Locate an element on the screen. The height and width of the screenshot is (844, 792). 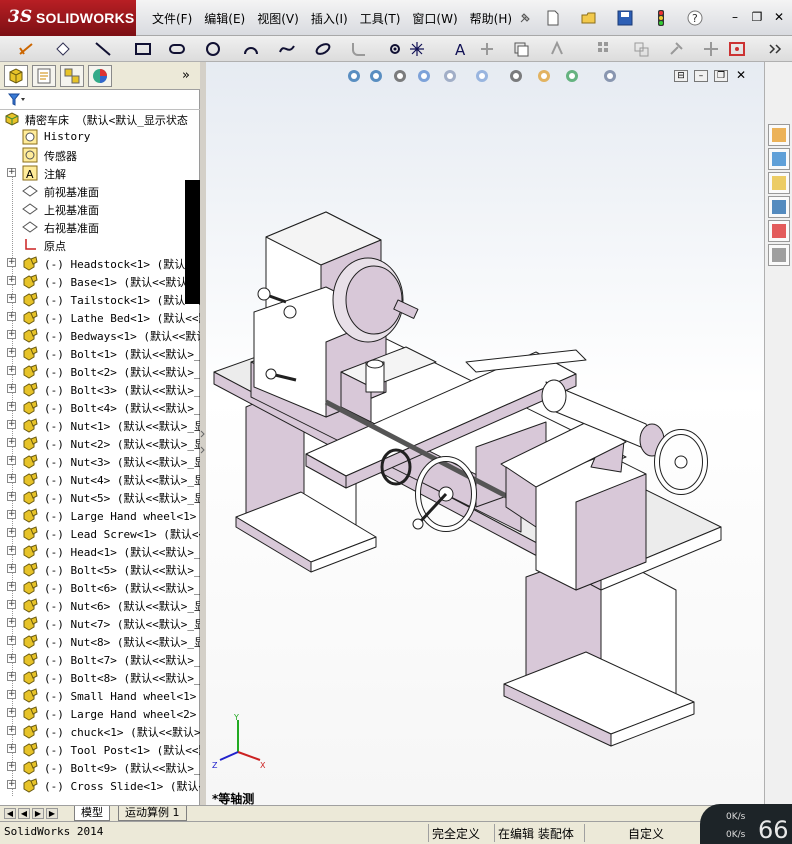
pin-icon is located at coordinates (525, 18).